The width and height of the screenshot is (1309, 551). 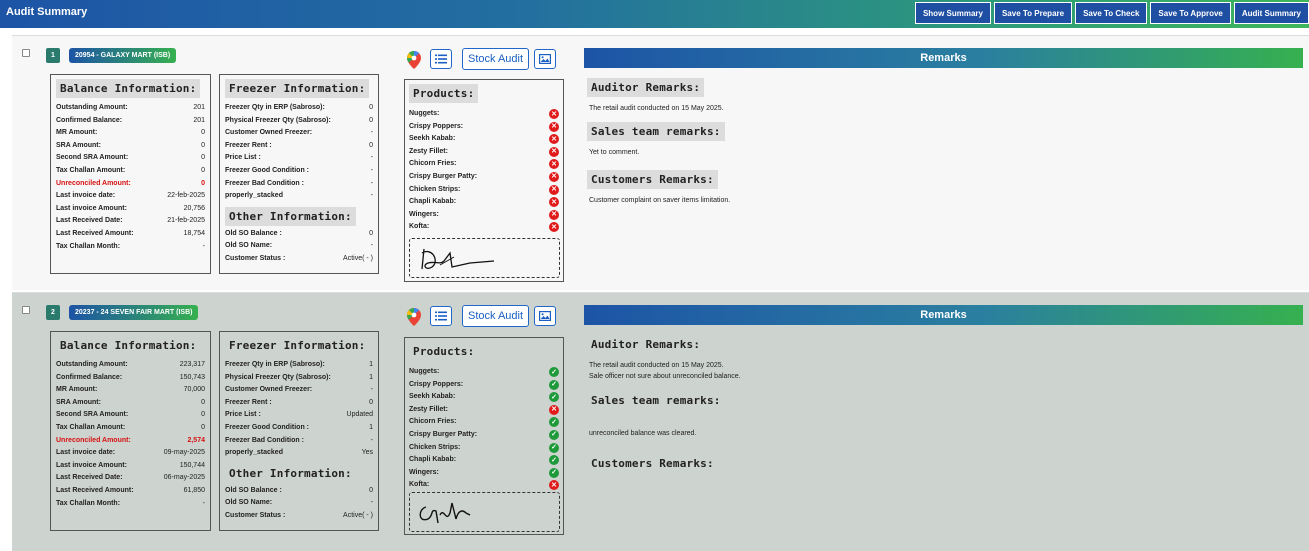 What do you see at coordinates (952, 13) in the screenshot?
I see `show-summary-button: Show Summary` at bounding box center [952, 13].